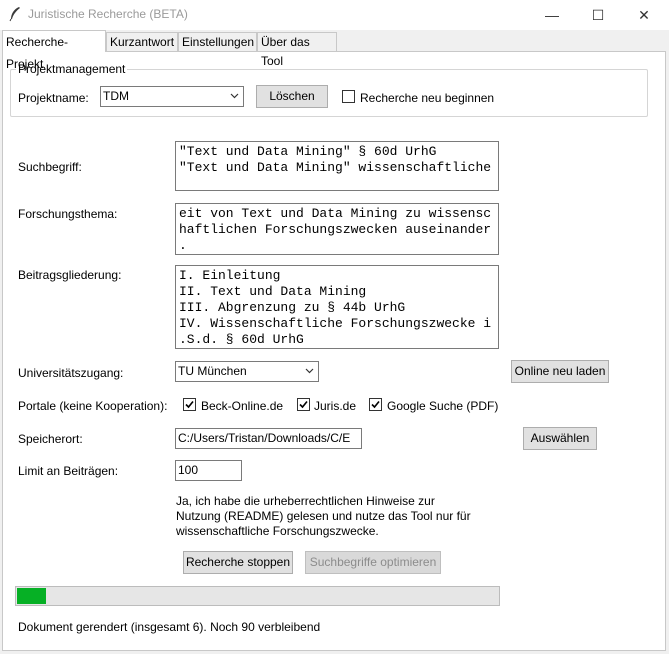  What do you see at coordinates (560, 371) in the screenshot?
I see `online-neu-laden-button: Online neu laden` at bounding box center [560, 371].